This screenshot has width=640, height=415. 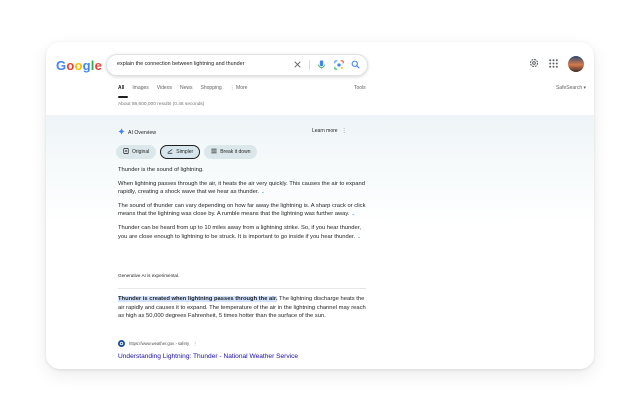 I want to click on chip-simpler-label: Simpler, so click(x=185, y=152).